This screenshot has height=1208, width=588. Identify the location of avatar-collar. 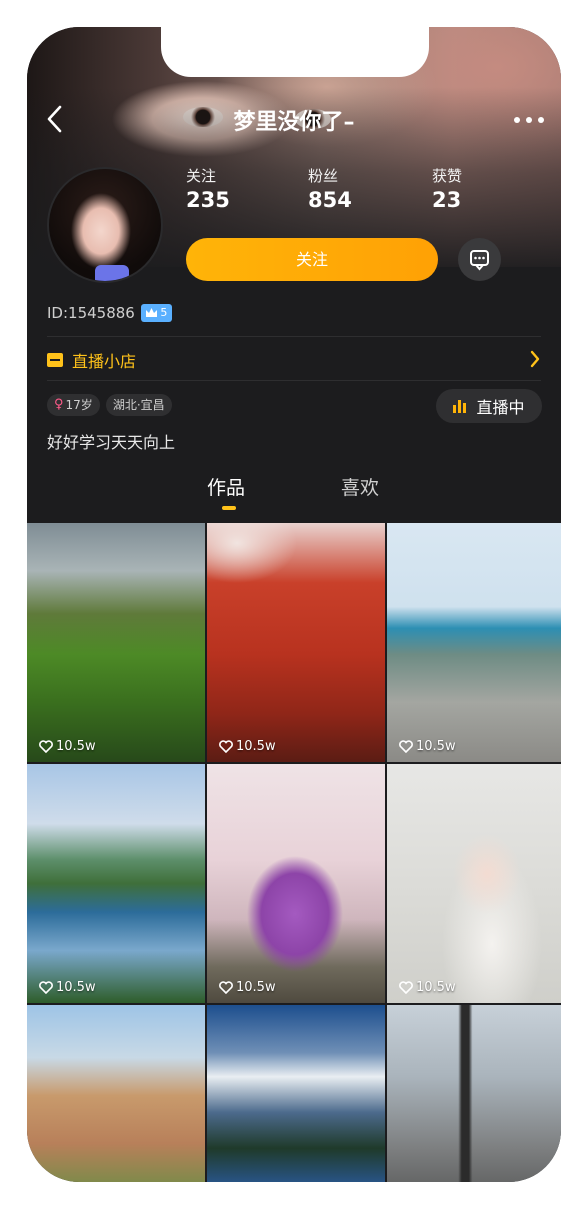
(112, 273).